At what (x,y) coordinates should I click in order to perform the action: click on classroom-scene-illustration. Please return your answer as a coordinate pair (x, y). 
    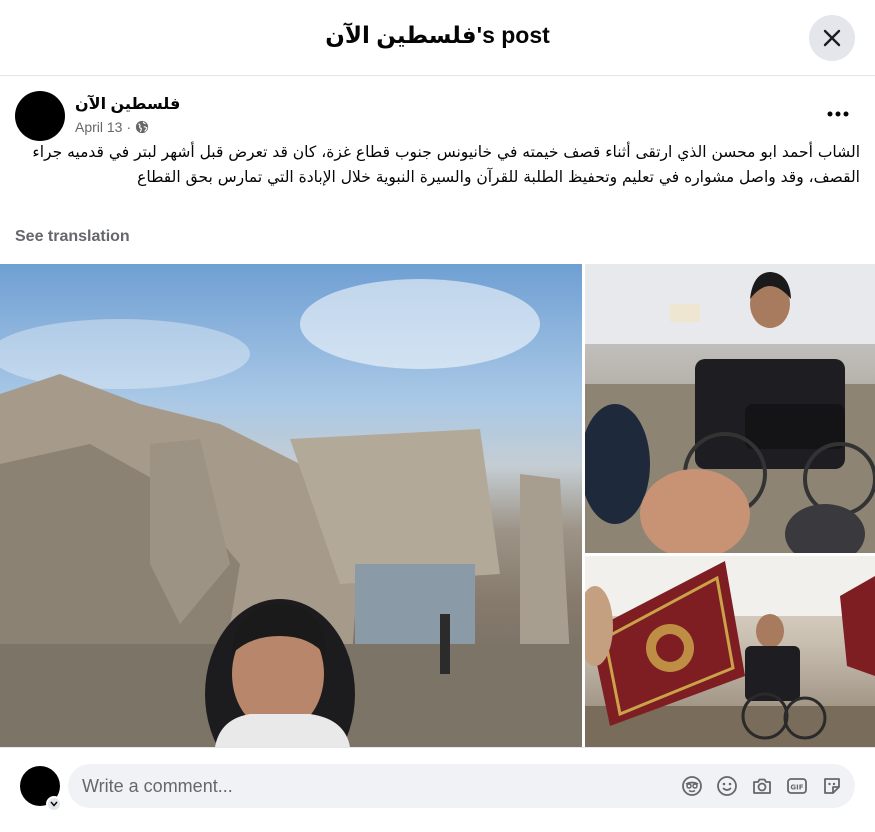
    Looking at the image, I should click on (730, 408).